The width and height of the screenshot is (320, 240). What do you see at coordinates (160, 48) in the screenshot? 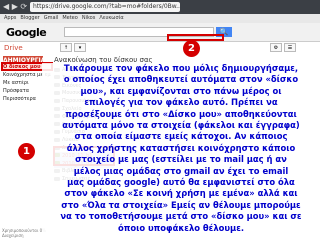
I see `drive-toolbar: Drive ↑ ▾ ⚙ ☰` at bounding box center [160, 48].